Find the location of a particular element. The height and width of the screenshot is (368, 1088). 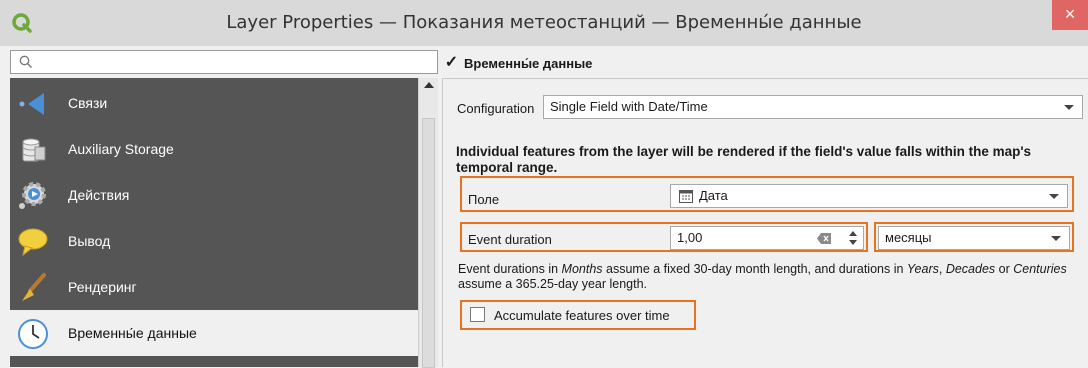

sidebar-item-temporal: Временны́е данные is located at coordinates (214, 333).